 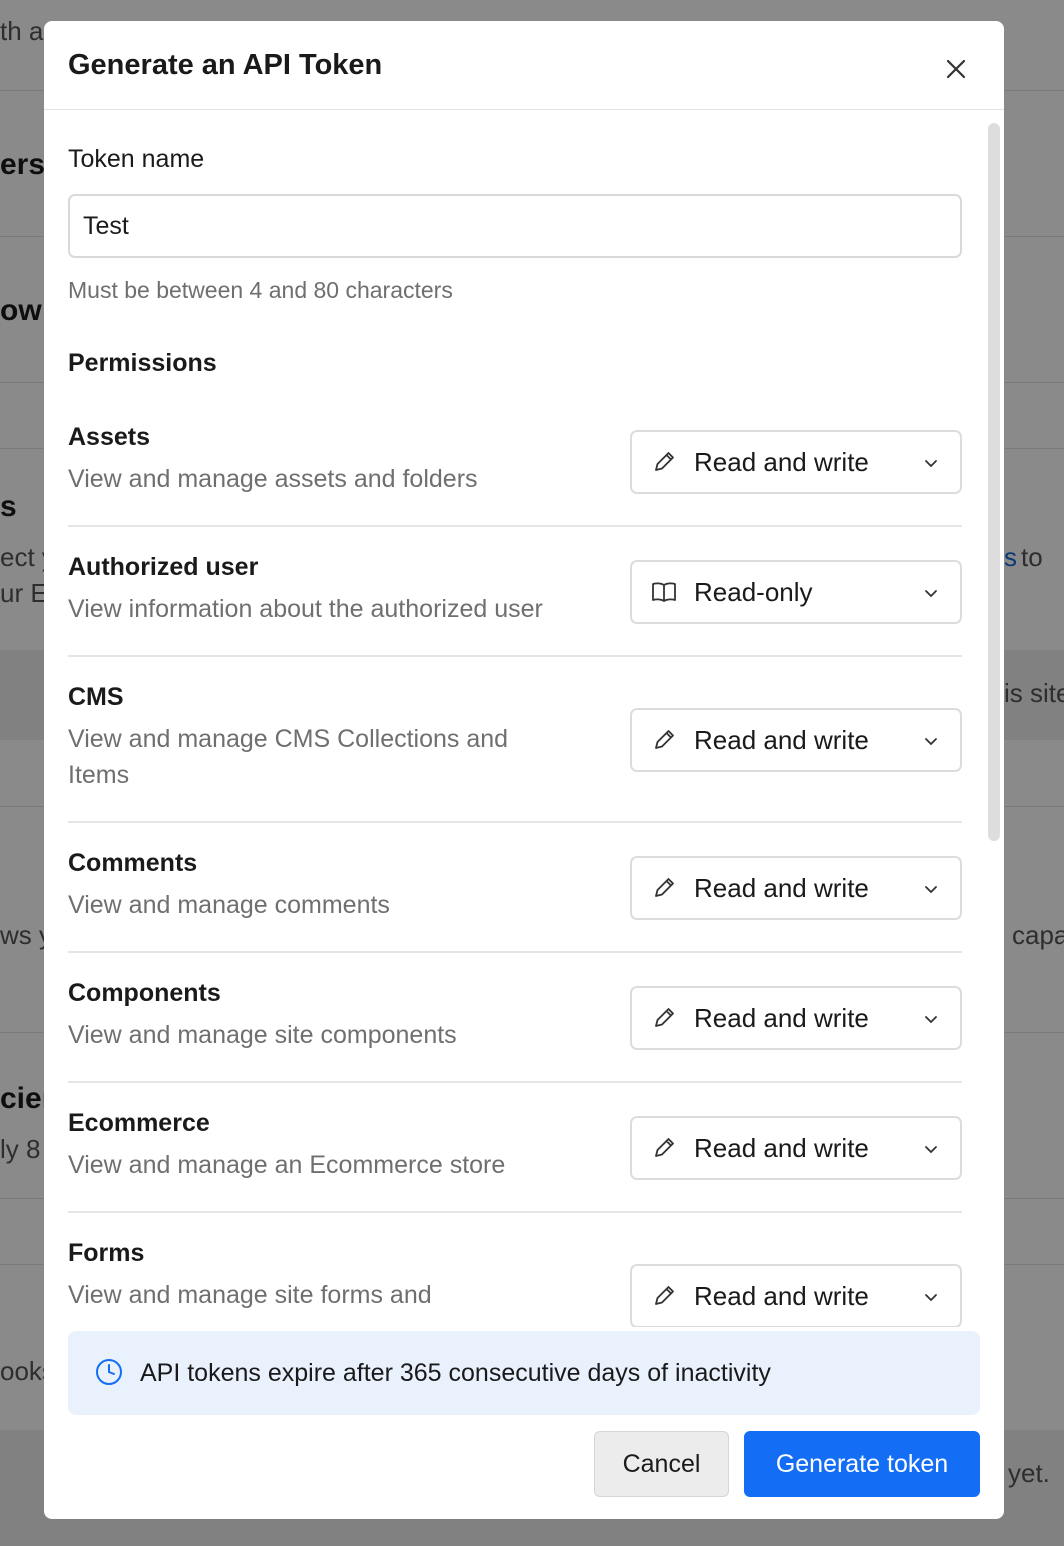 I want to click on permission-select-forms: Read and write, so click(x=796, y=1295).